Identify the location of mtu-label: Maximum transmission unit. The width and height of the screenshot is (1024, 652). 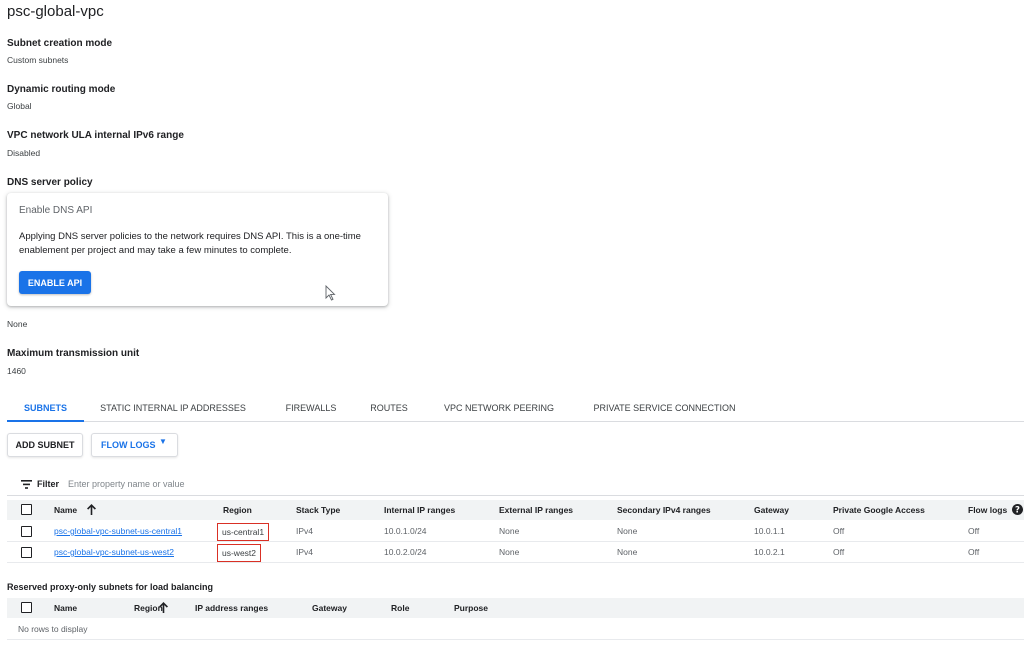
(73, 353).